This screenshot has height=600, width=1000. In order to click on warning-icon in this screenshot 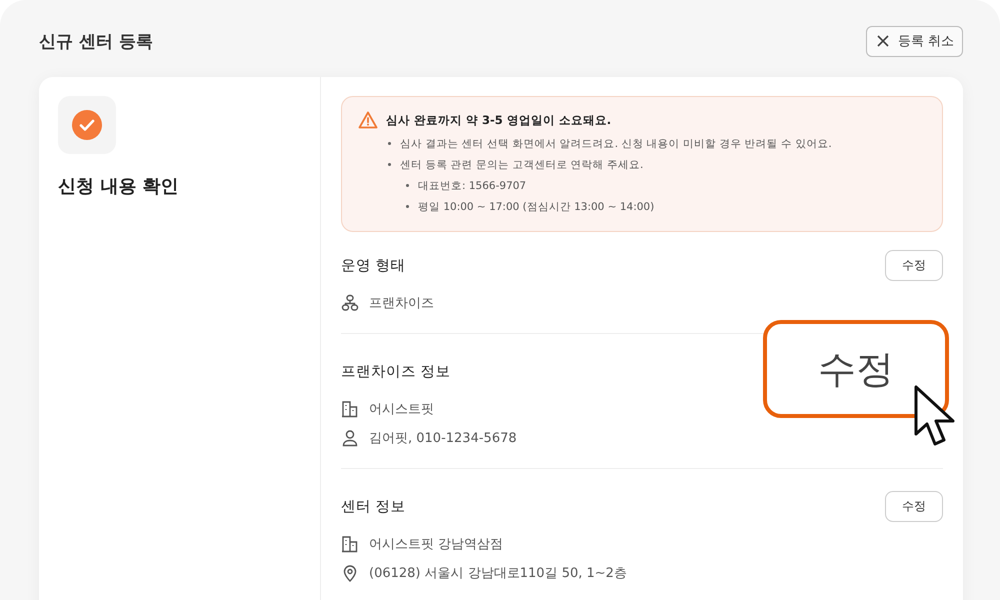, I will do `click(368, 120)`.